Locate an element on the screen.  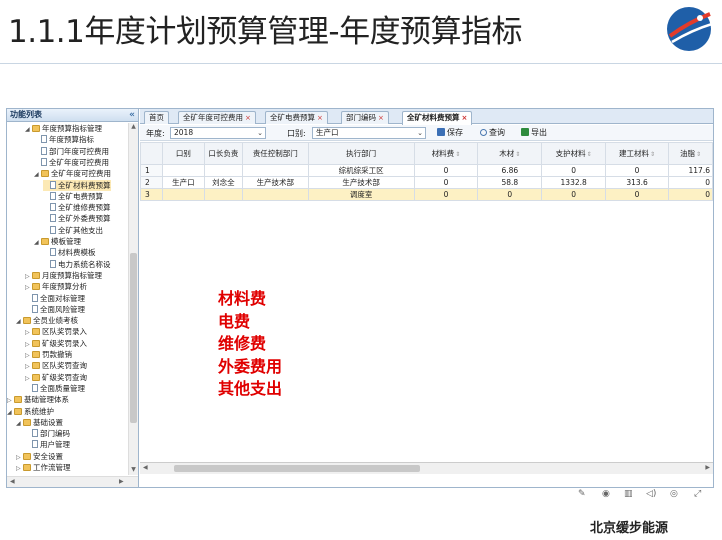
sidebar-item: 电力系统名称设 is located at coordinates (77, 264).